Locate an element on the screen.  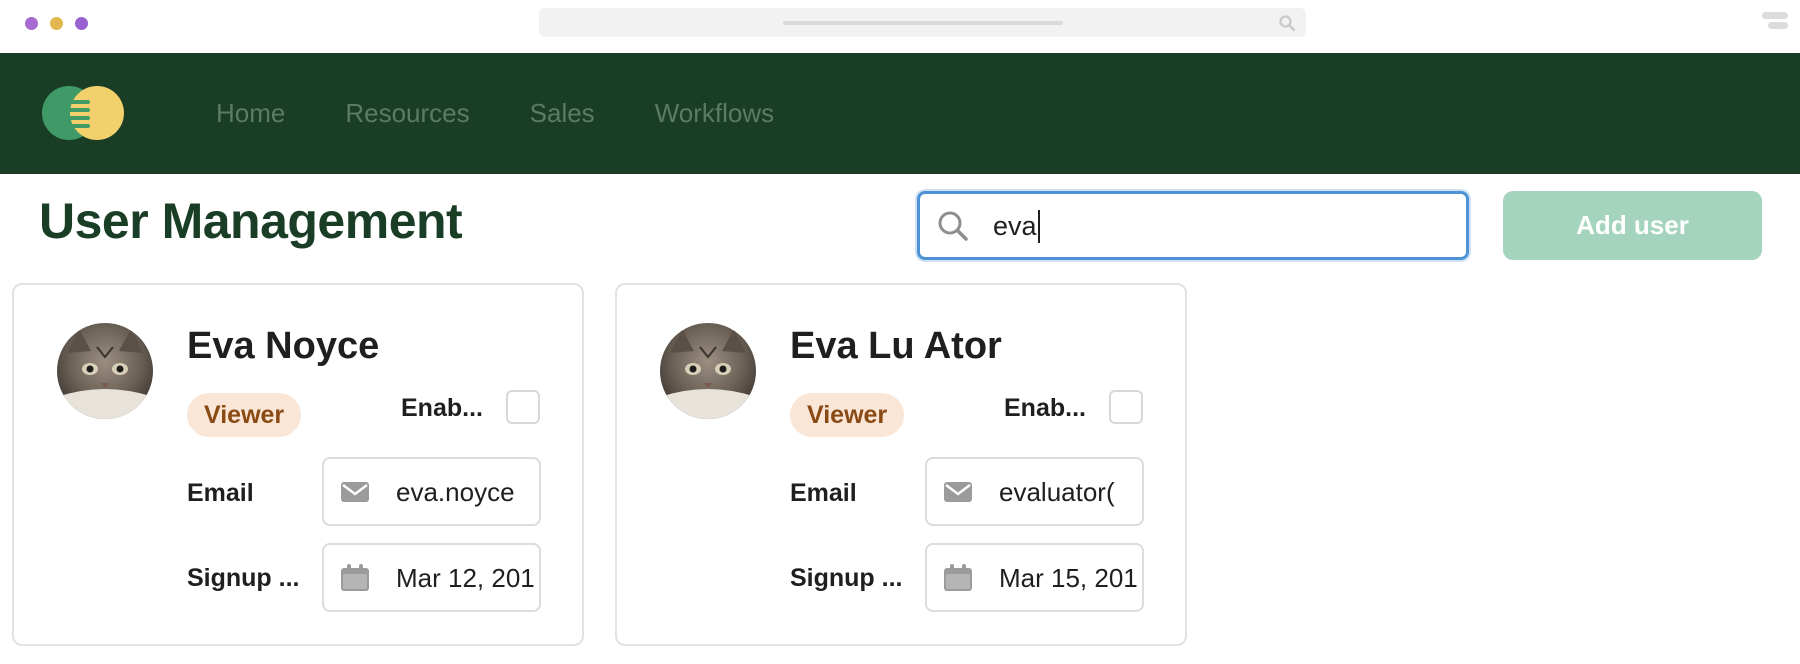
signup-date-field: Mar 15, 201 is located at coordinates (1034, 577).